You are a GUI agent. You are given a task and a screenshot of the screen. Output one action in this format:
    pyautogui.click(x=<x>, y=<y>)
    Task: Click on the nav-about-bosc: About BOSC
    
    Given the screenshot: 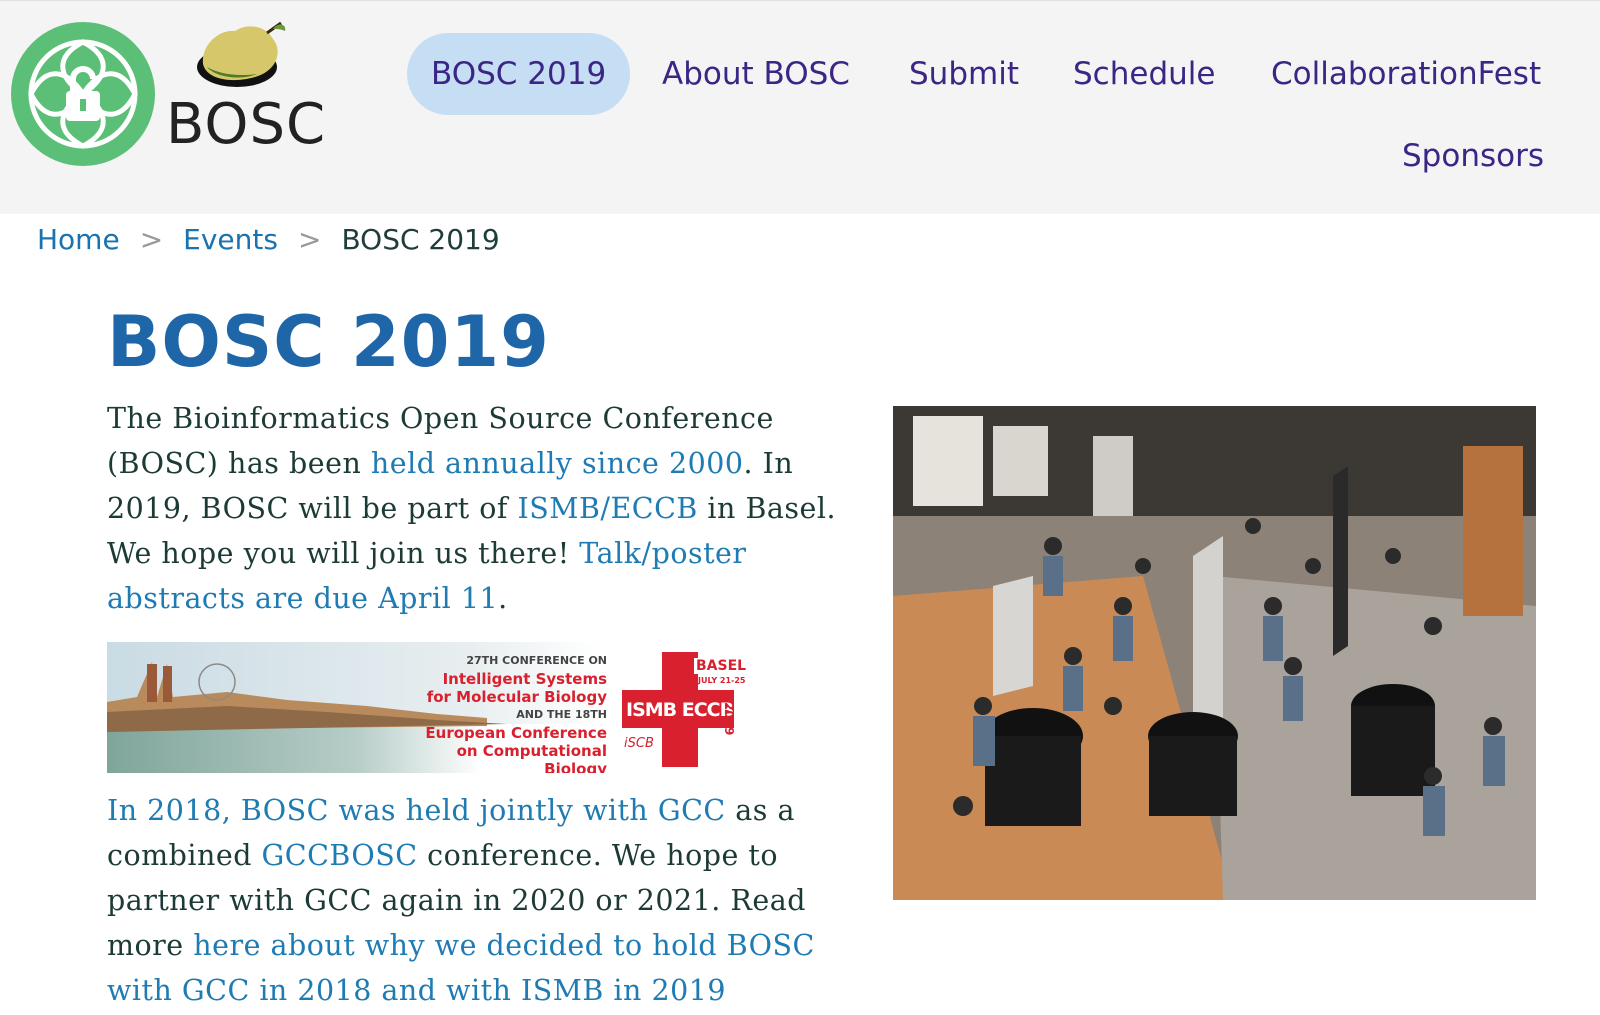 What is the action you would take?
    pyautogui.click(x=756, y=74)
    